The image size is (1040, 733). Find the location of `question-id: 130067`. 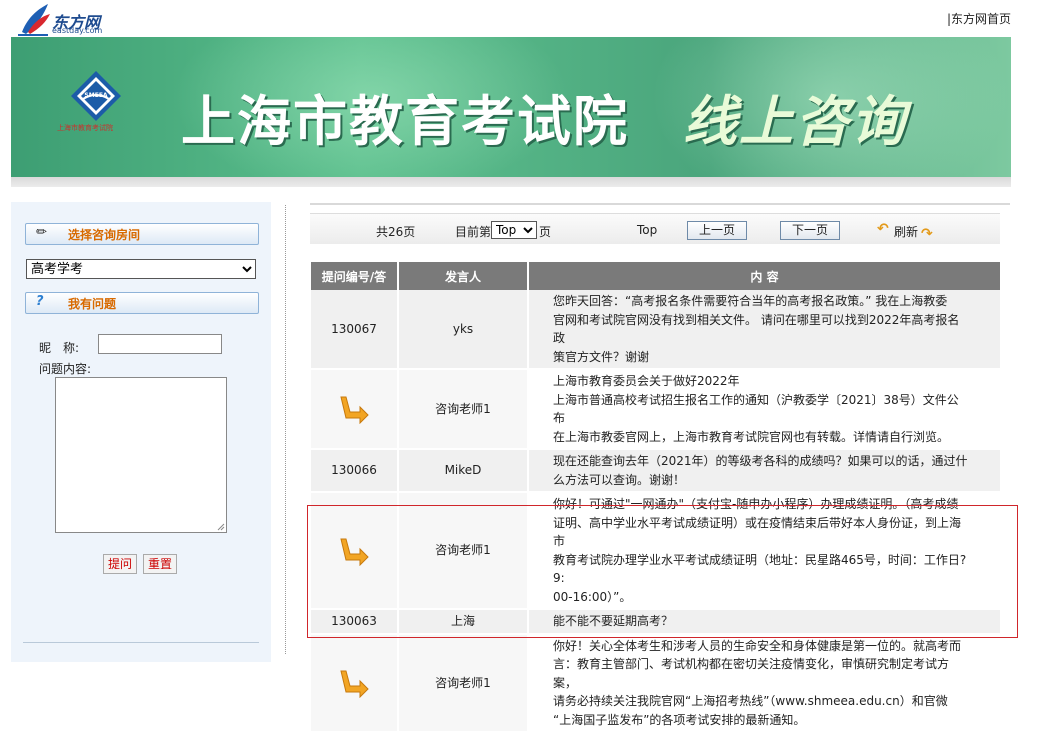

question-id: 130067 is located at coordinates (355, 330).